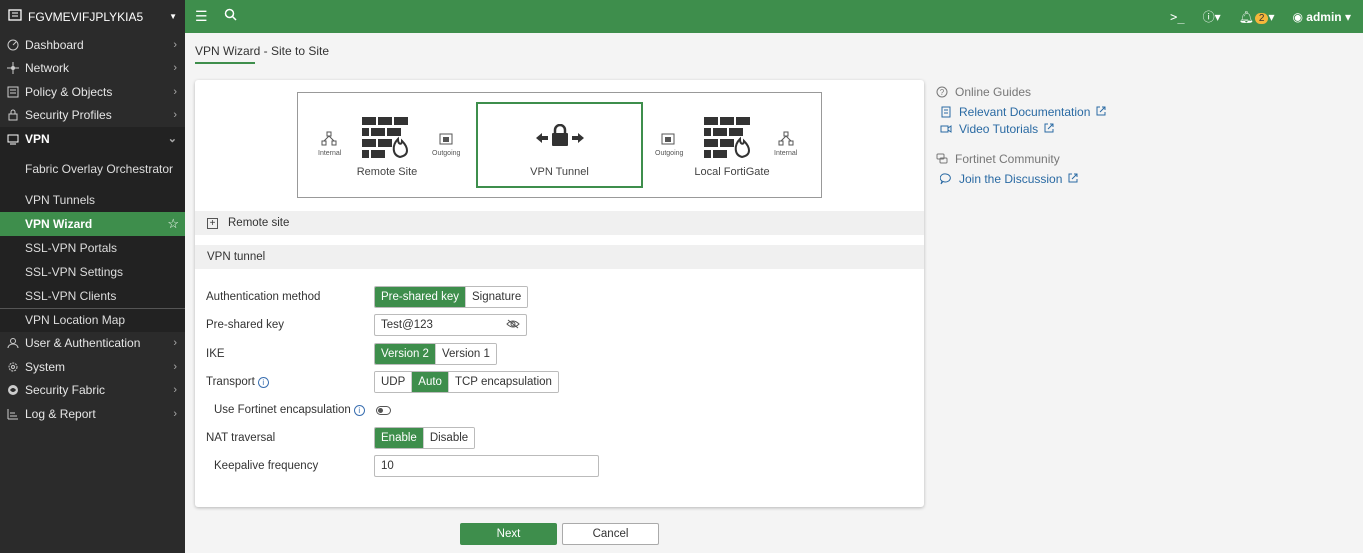  Describe the element at coordinates (946, 179) in the screenshot. I see `chat-icon` at that location.